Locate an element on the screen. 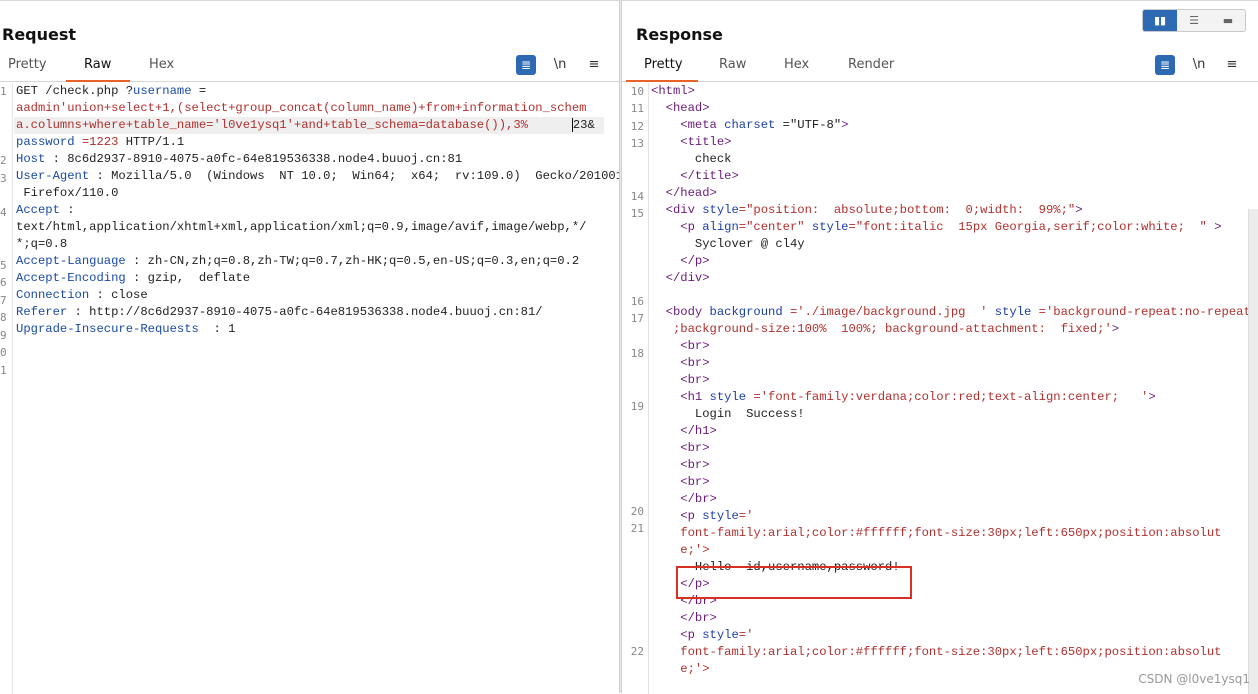 The width and height of the screenshot is (1258, 694). split-horizontal-icon: ▮▮ is located at coordinates (1160, 20).